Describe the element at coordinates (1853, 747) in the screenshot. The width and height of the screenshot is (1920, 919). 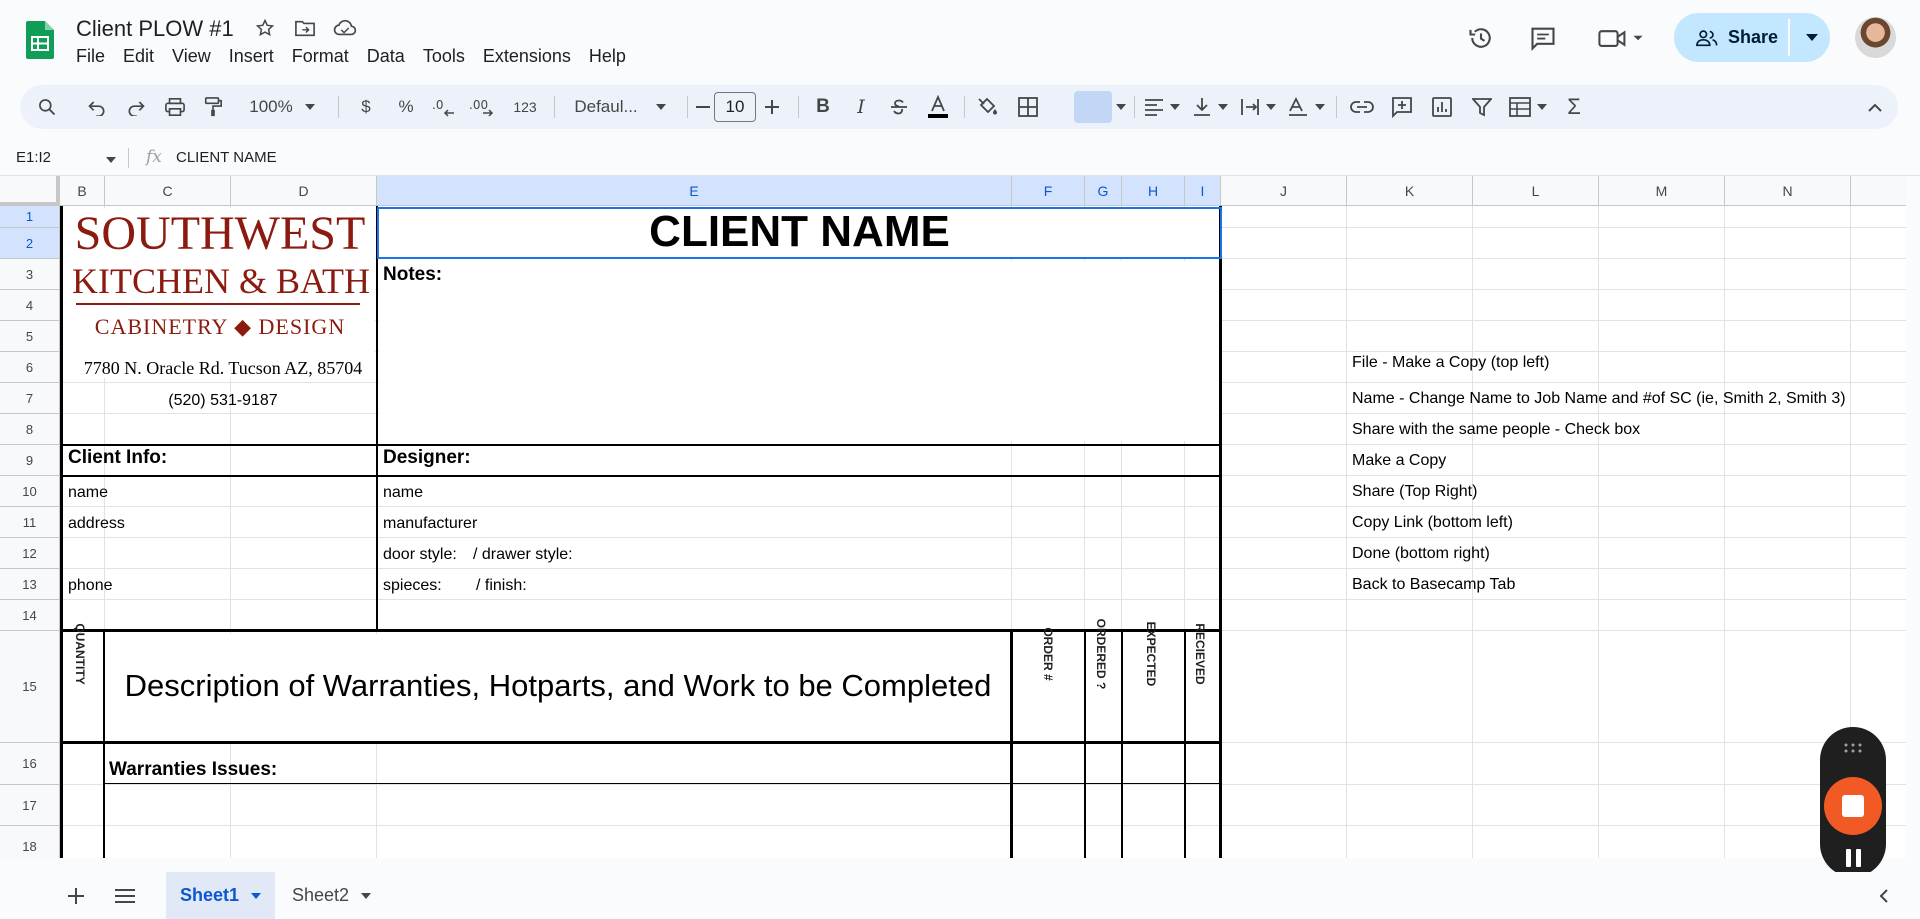
I see `drag-handle-icon` at that location.